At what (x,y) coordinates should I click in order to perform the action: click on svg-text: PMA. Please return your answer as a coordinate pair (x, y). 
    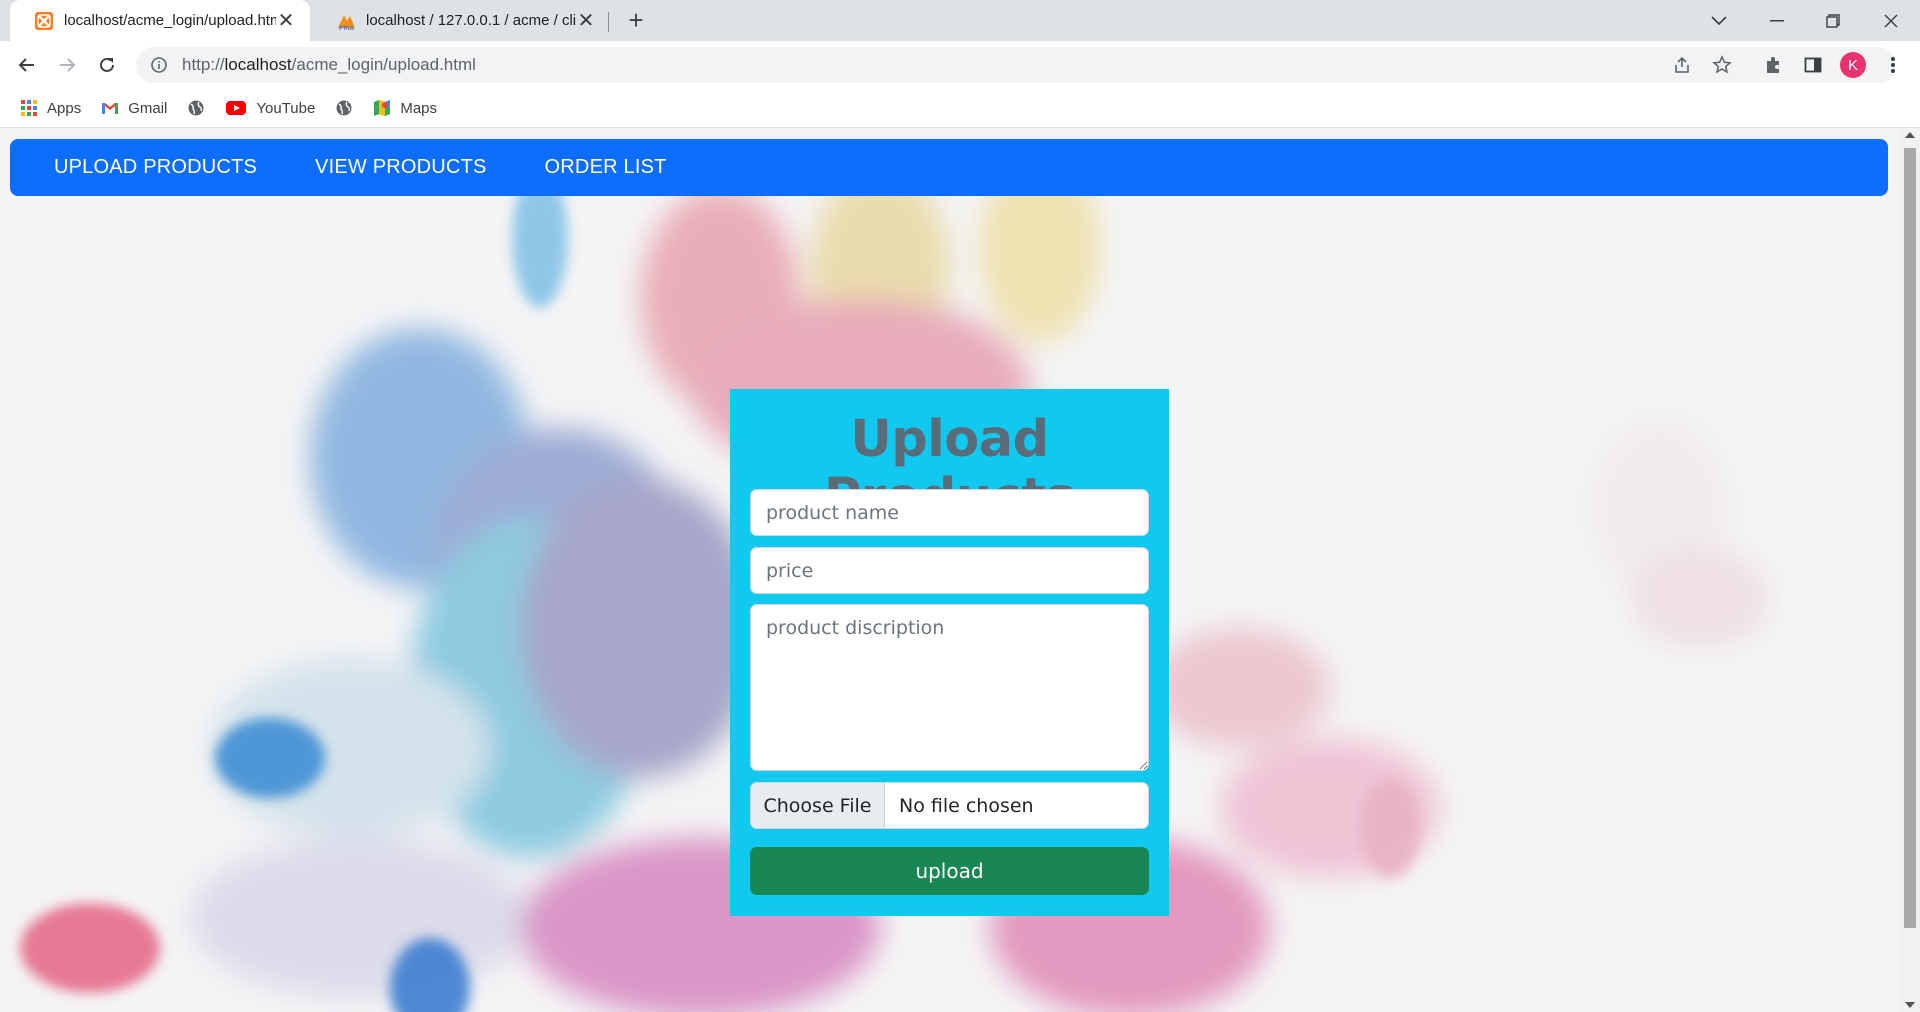
    Looking at the image, I should click on (346, 28).